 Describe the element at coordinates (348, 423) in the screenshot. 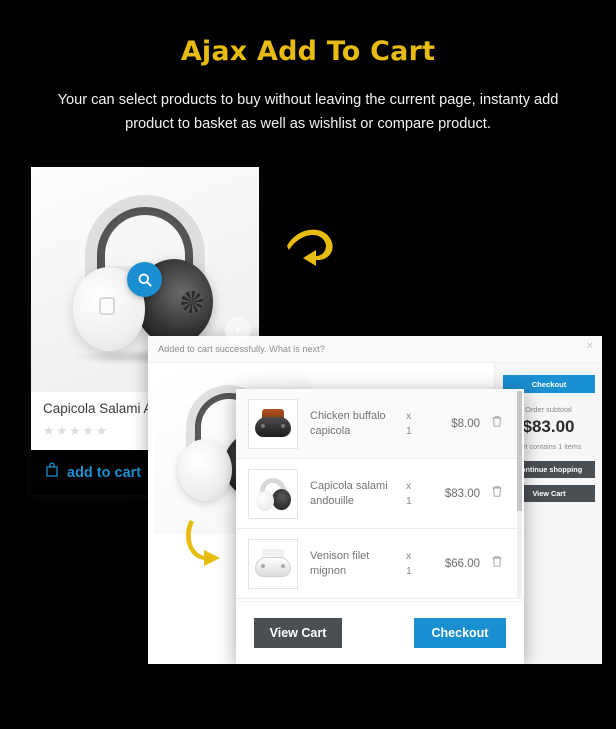

I see `cart-item-name: Chicken buffalo capicola` at that location.